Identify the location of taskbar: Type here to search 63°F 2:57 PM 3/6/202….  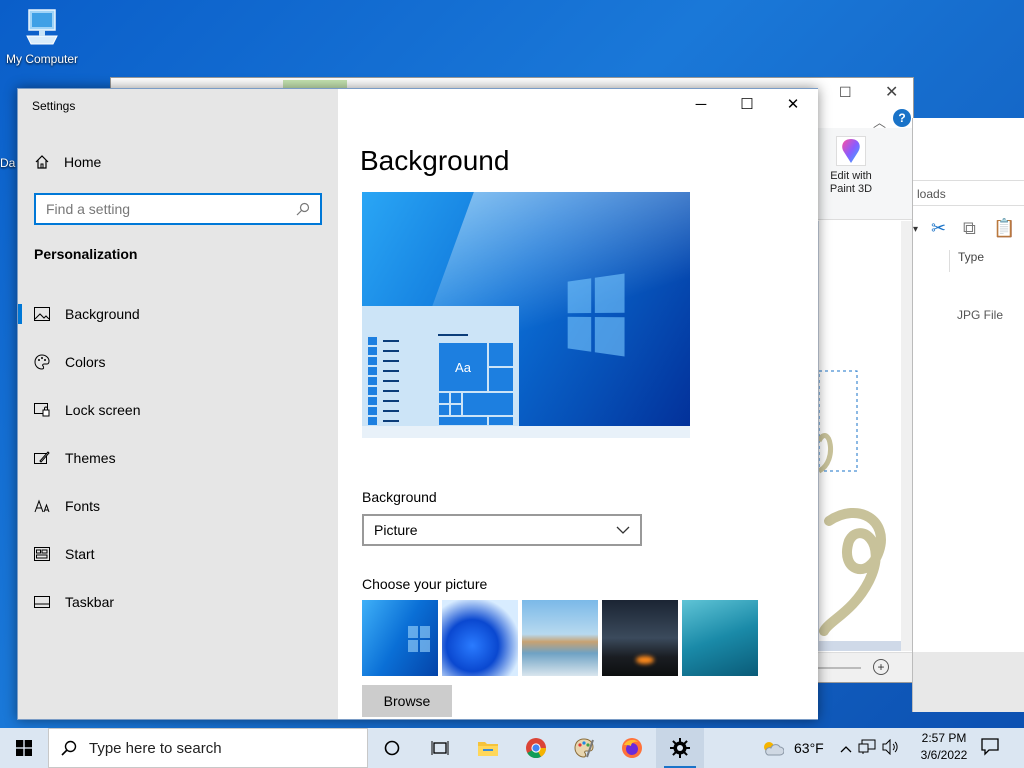
(512, 748).